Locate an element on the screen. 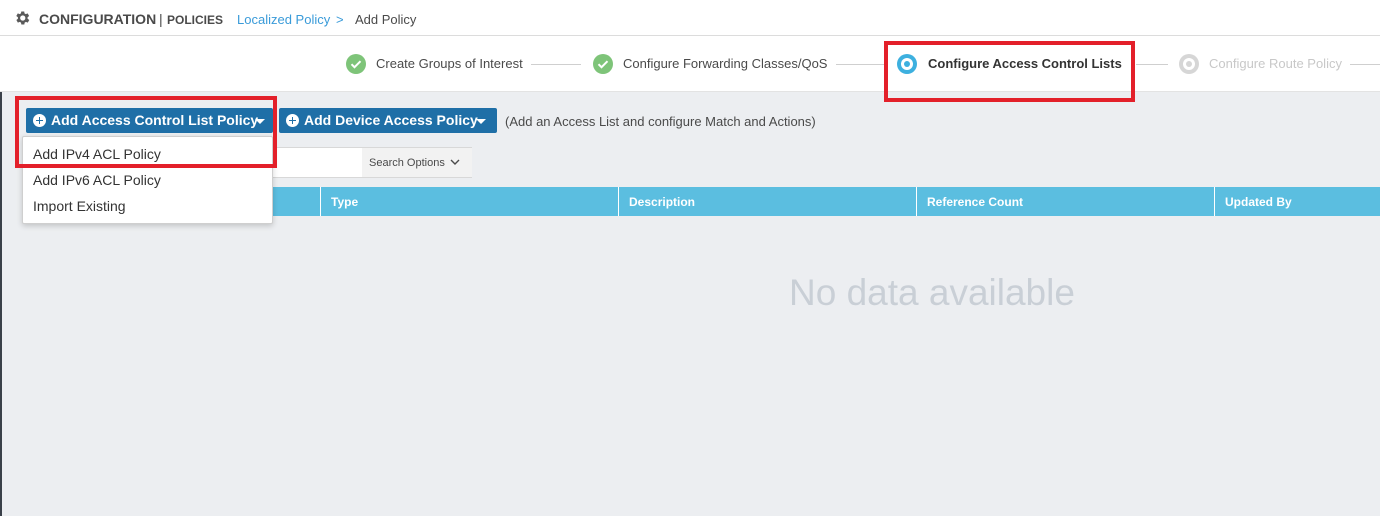 The height and width of the screenshot is (516, 1380). breadcrumb-chevron: > is located at coordinates (340, 19).